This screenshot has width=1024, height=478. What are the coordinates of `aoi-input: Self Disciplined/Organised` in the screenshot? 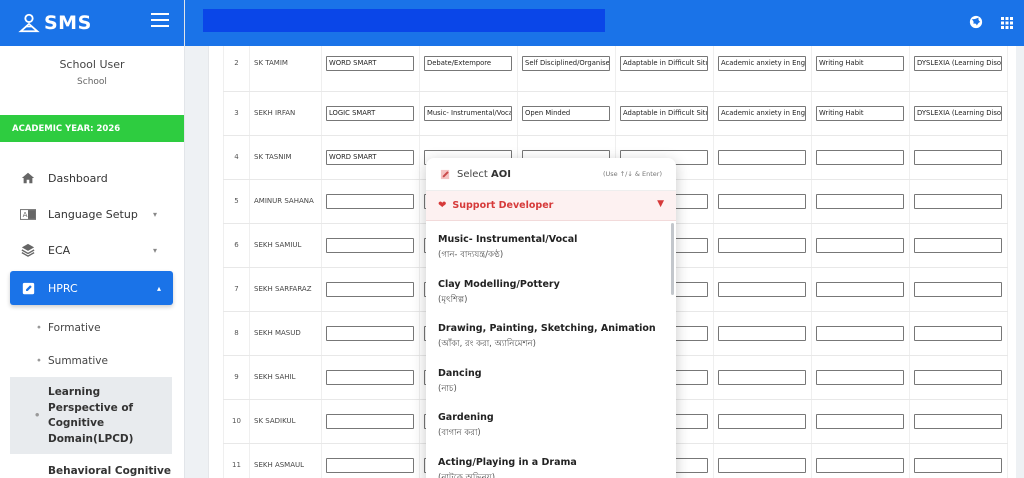 It's located at (566, 63).